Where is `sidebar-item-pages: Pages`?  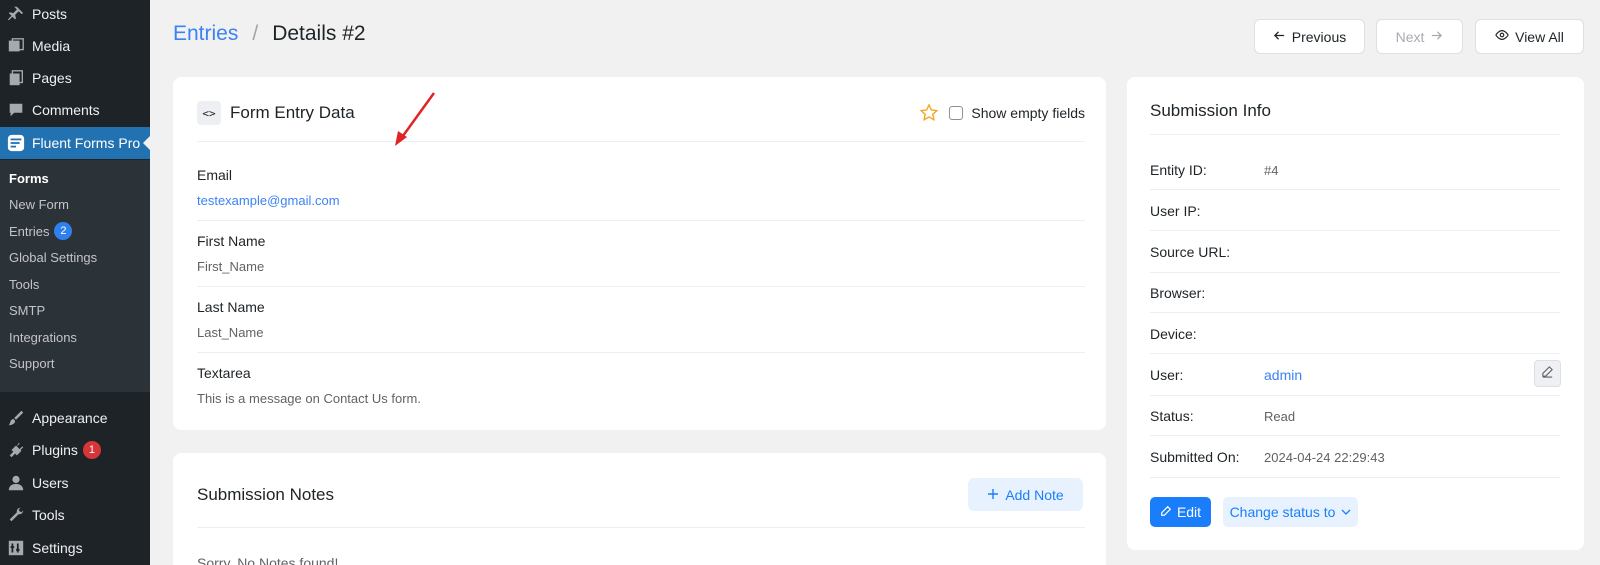 sidebar-item-pages: Pages is located at coordinates (75, 78).